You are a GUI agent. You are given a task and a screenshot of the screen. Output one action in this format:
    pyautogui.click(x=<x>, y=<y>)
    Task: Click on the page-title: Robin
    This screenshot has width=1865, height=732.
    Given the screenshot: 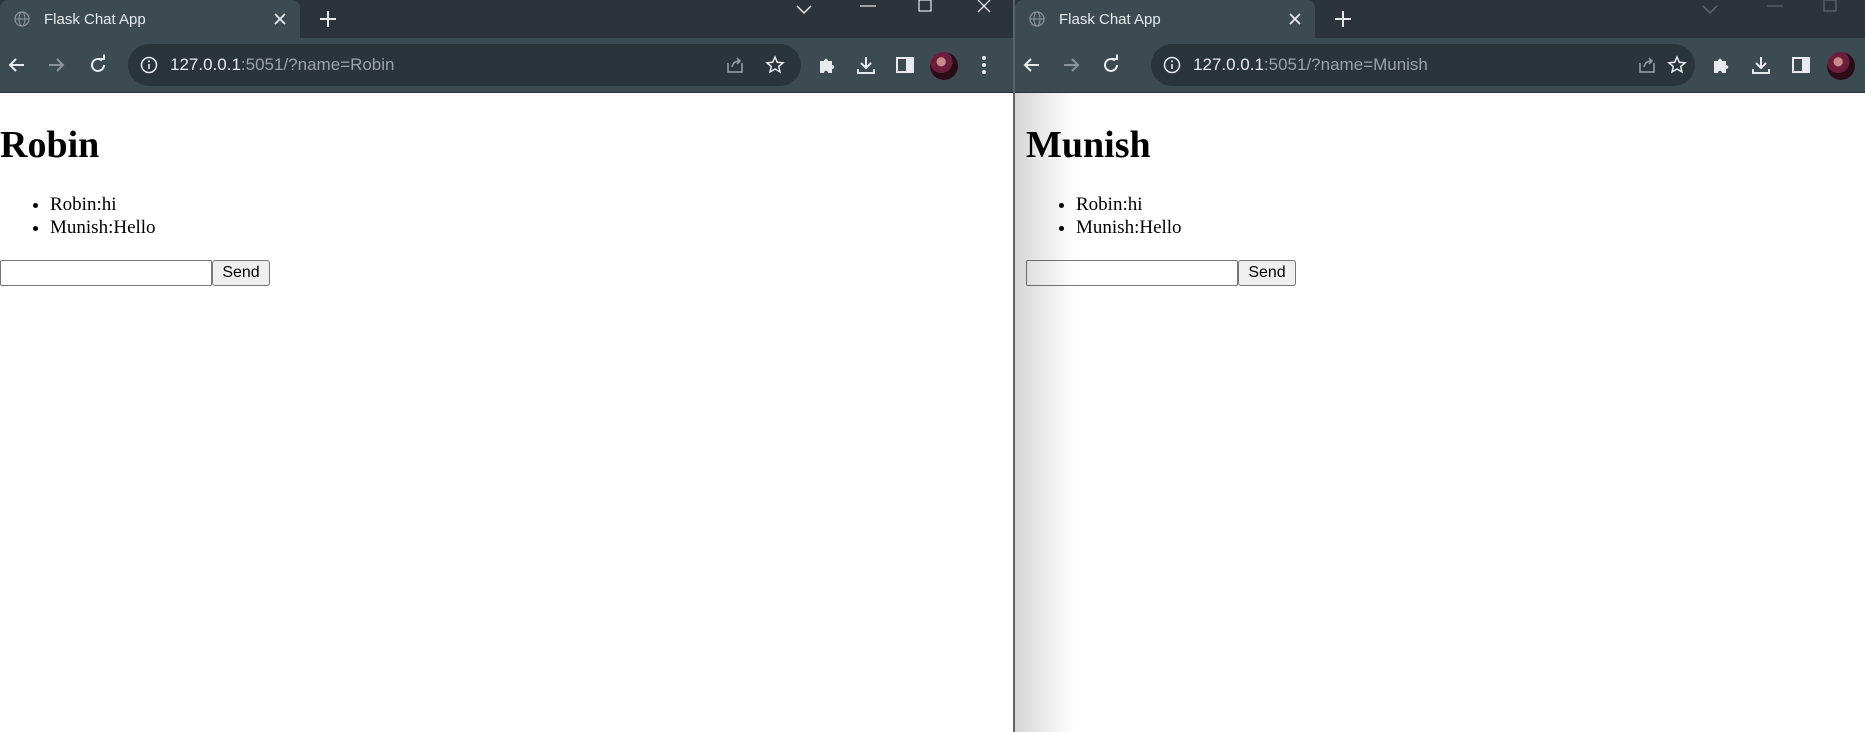 What is the action you would take?
    pyautogui.click(x=50, y=145)
    